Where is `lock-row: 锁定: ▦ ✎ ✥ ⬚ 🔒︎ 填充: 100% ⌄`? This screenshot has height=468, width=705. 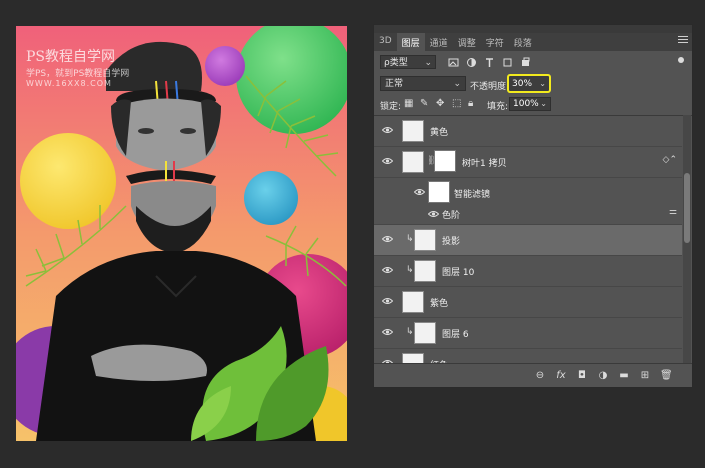 lock-row: 锁定: ▦ ✎ ✥ ⬚ 🔒︎ 填充: 100% ⌄ is located at coordinates (533, 105).